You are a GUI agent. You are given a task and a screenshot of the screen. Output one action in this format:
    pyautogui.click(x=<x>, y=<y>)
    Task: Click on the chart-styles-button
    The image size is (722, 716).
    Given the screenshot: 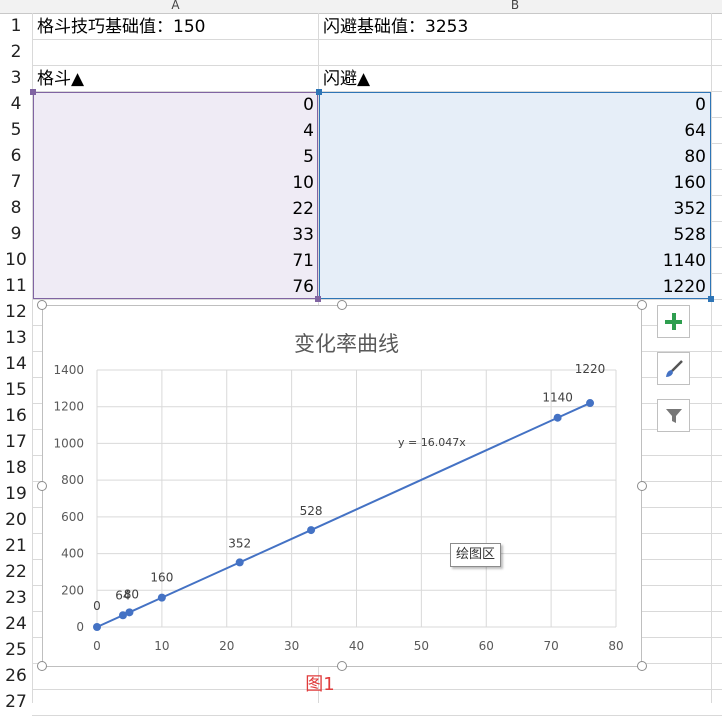 What is the action you would take?
    pyautogui.click(x=673, y=368)
    